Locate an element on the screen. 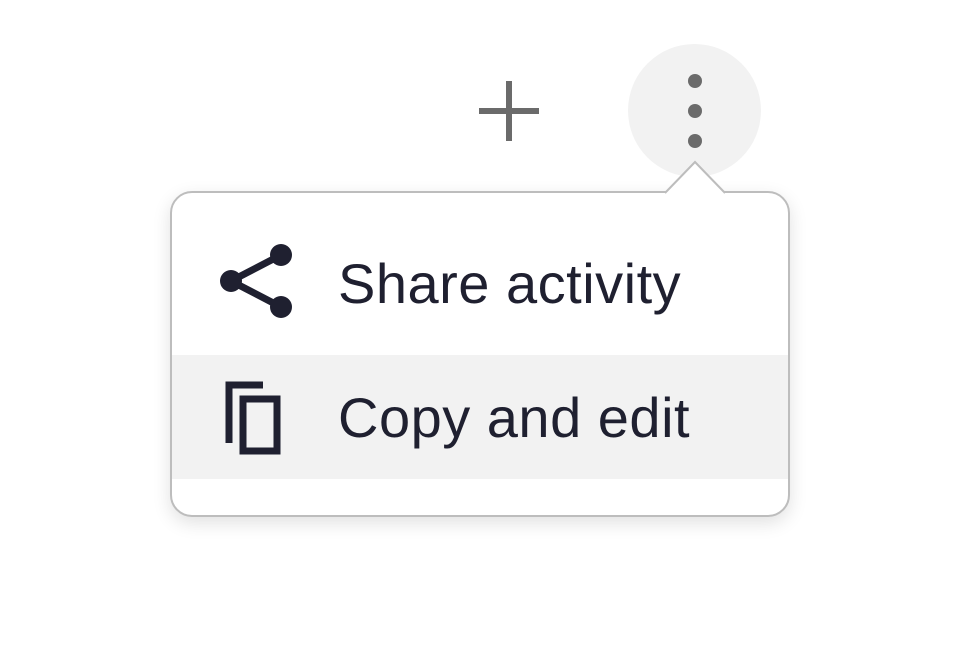  menu-item-label: Share activity is located at coordinates (510, 283).